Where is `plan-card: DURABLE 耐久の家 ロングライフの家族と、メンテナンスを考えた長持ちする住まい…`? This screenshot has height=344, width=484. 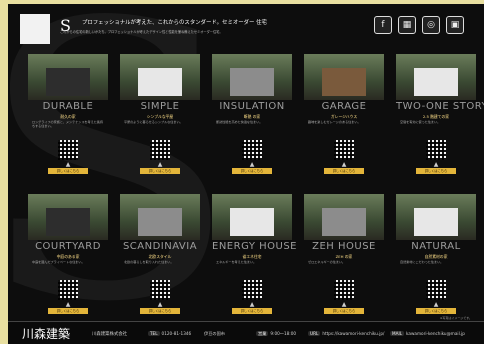
plan-card: DURABLE 耐久の家 ロングライフの家族と、メンテナンスを考えた長持ちする住まい… is located at coordinates (68, 118).